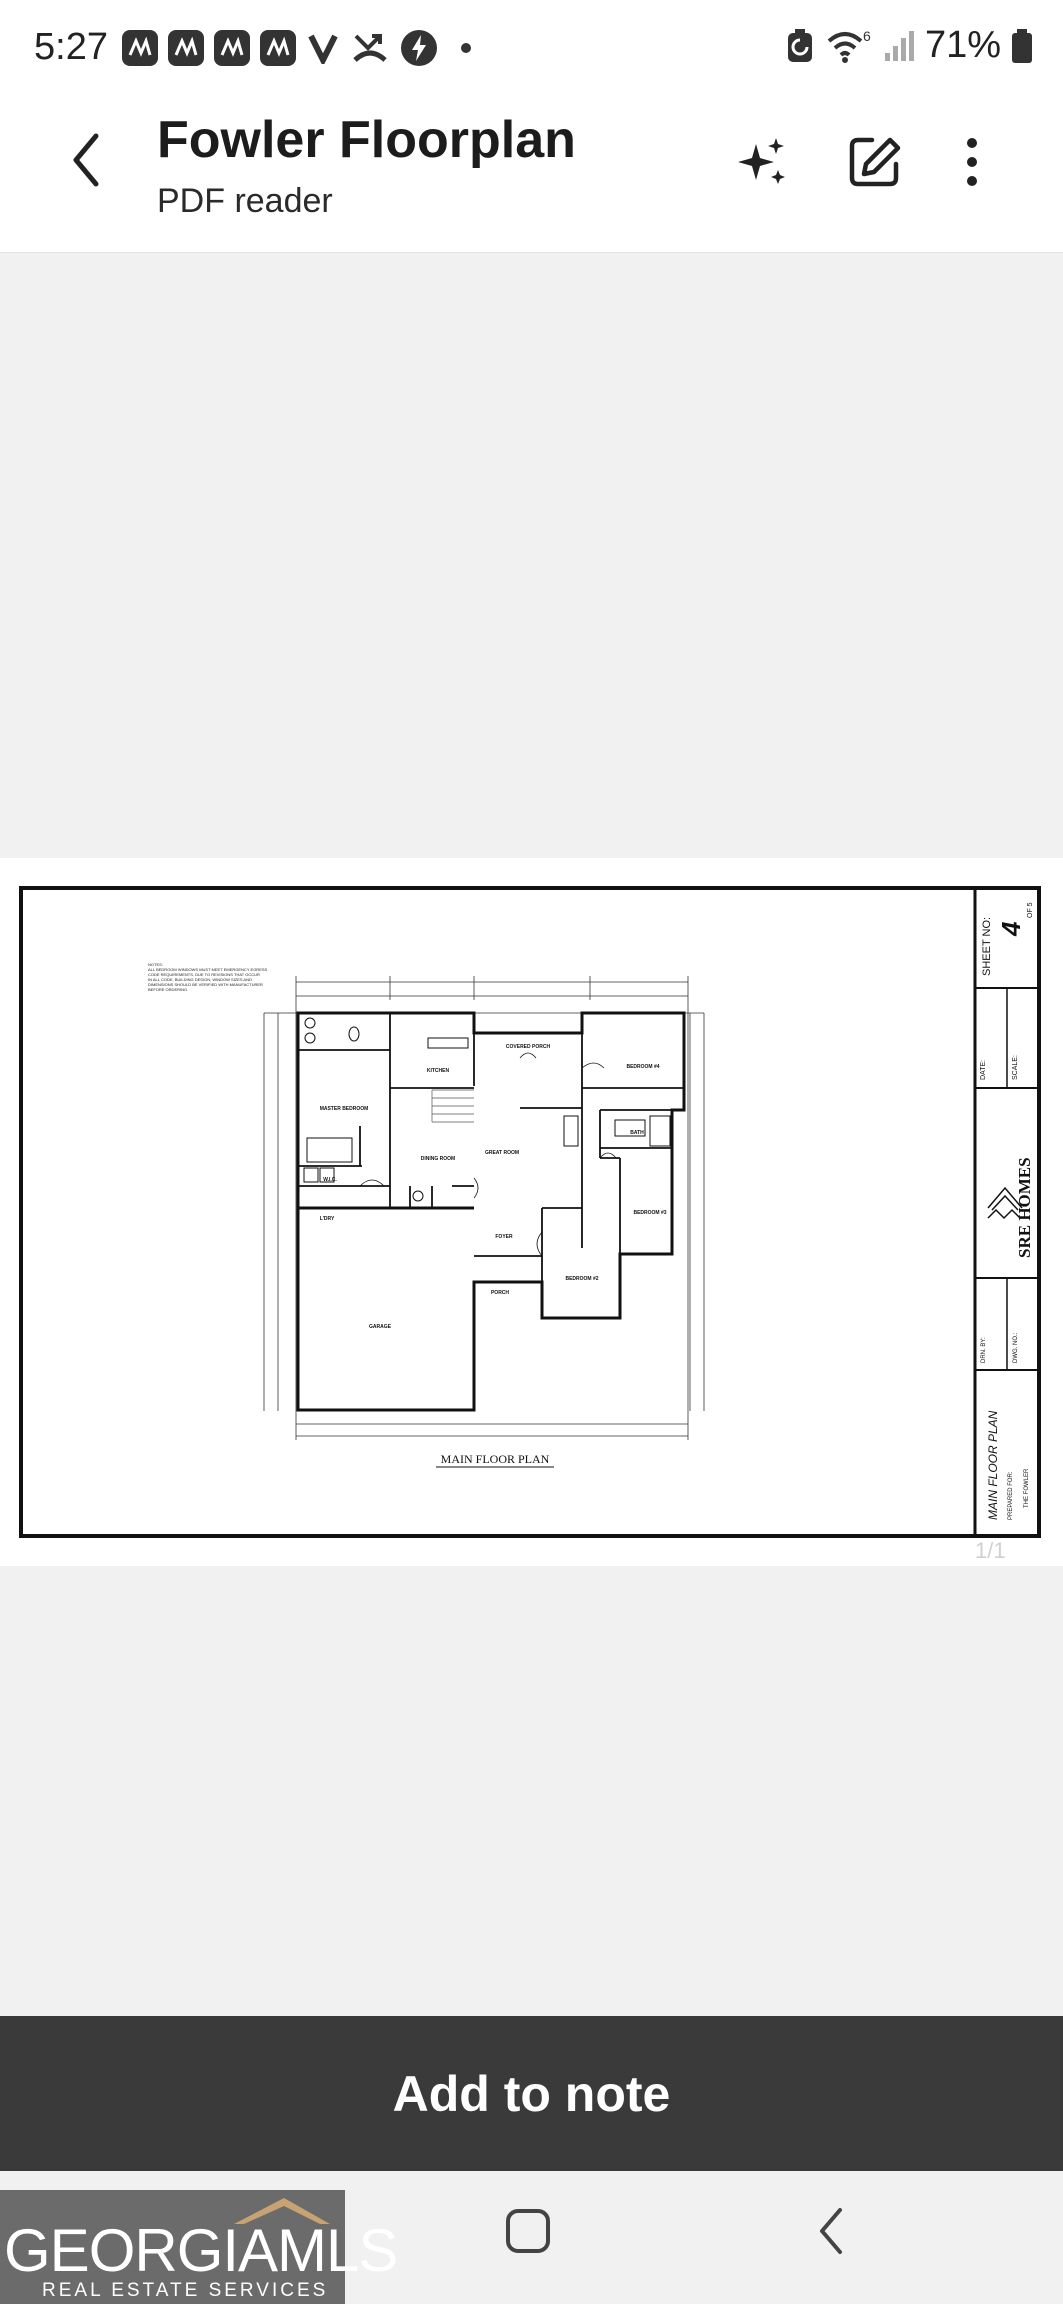  Describe the element at coordinates (185, 2290) in the screenshot. I see `watermark-sub: REAL ESTATE SERVICES` at that location.